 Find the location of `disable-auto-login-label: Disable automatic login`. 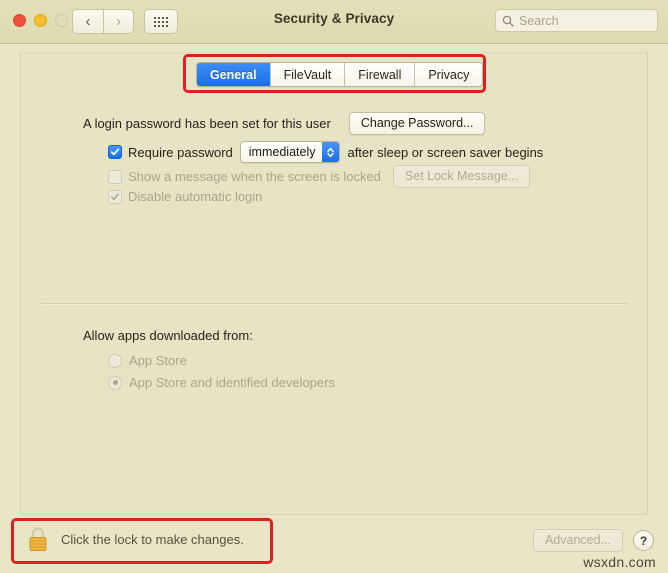

disable-auto-login-label: Disable automatic login is located at coordinates (195, 196).